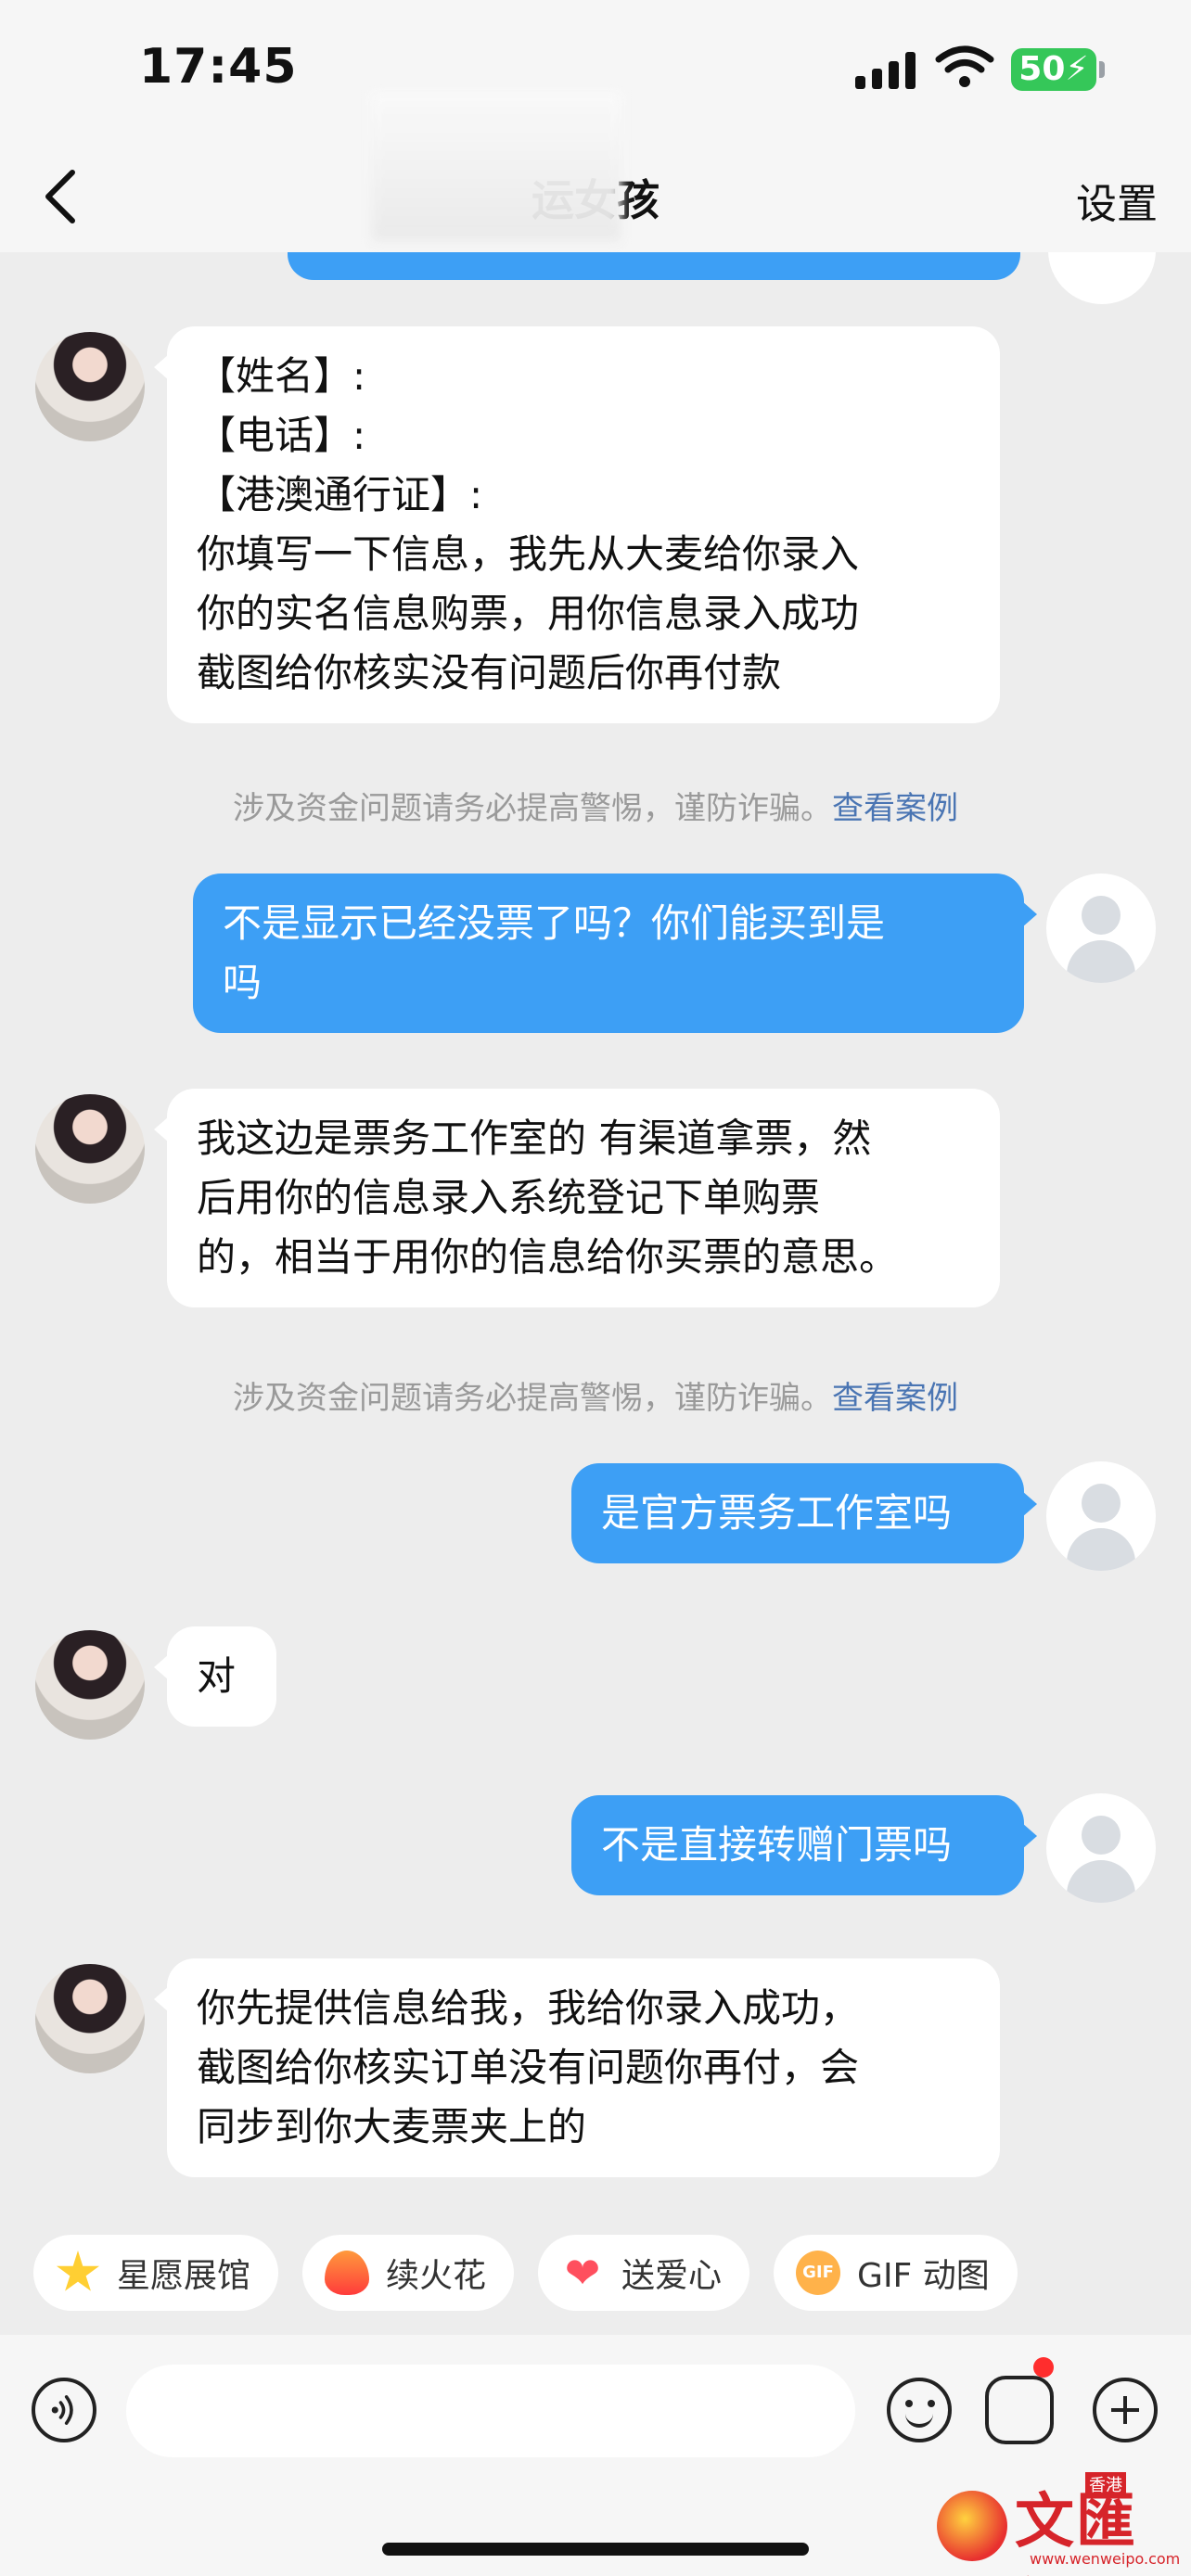 This screenshot has width=1191, height=2576. Describe the element at coordinates (1105, 2559) in the screenshot. I see `watermark-url: www.wenweipo.com` at that location.